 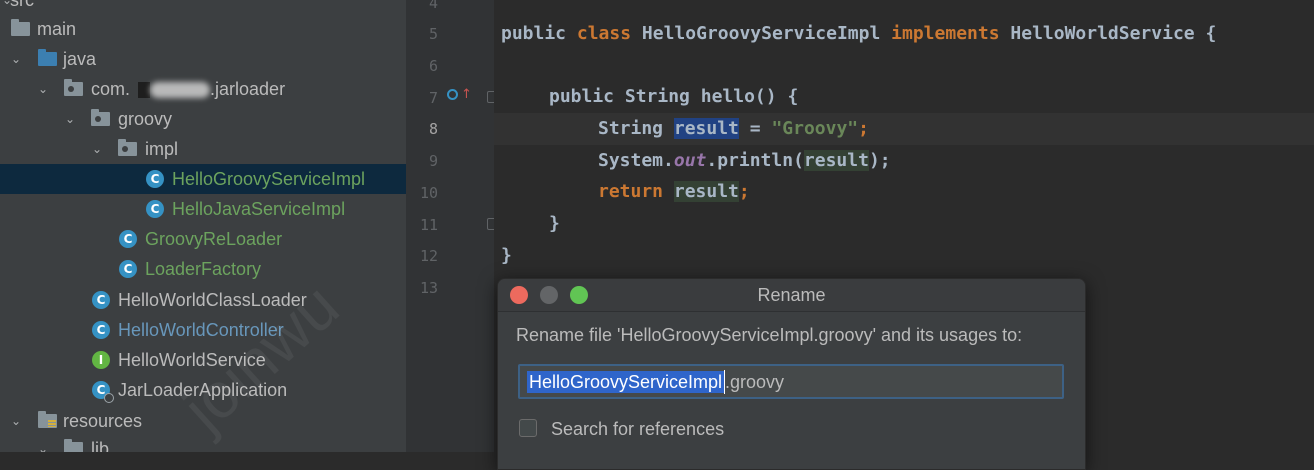 I want to click on tree-item-label: JarLoaderApplication, so click(x=203, y=389).